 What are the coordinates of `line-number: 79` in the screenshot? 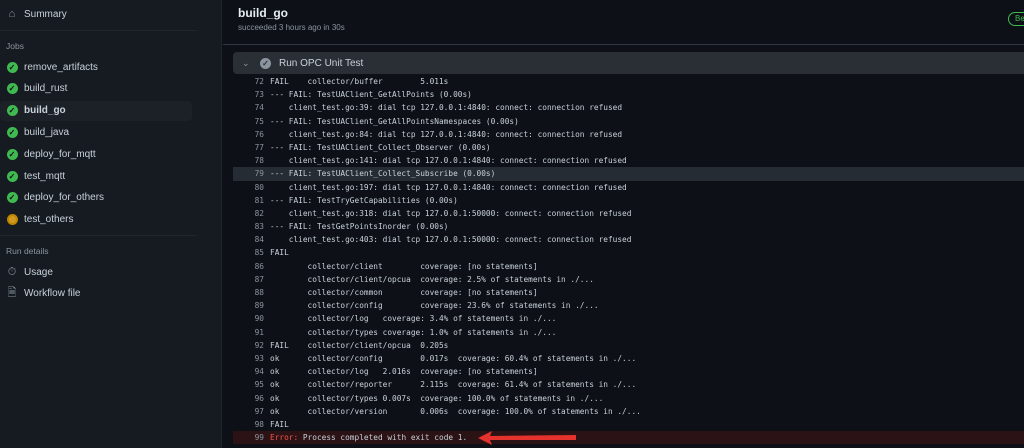 It's located at (251, 173).